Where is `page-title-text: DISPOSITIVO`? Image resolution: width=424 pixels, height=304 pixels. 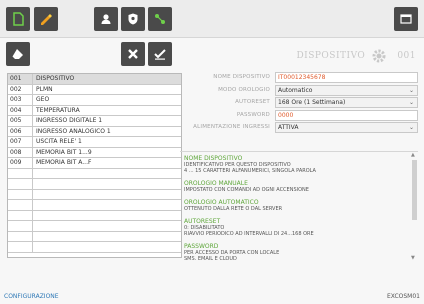 page-title-text: DISPOSITIVO is located at coordinates (331, 56).